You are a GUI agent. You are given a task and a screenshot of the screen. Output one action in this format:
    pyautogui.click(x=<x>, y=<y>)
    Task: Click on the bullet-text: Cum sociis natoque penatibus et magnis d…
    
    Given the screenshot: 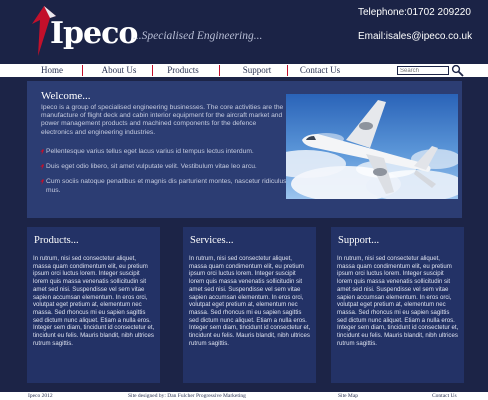 What is the action you would take?
    pyautogui.click(x=166, y=186)
    